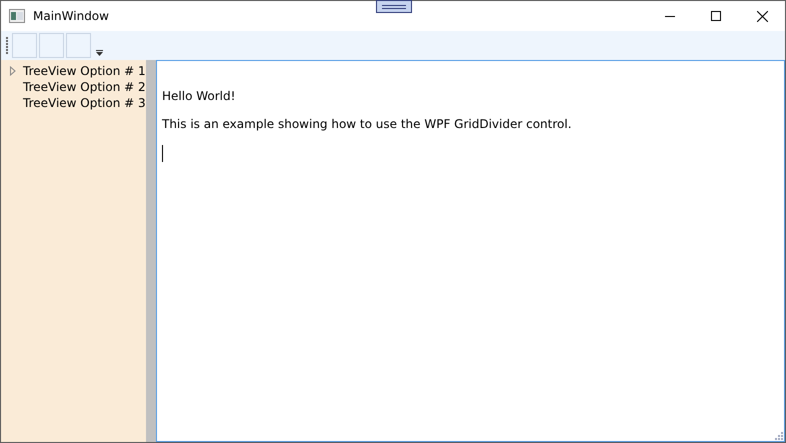 The height and width of the screenshot is (443, 786). I want to click on resize-grip-icon, so click(778, 435).